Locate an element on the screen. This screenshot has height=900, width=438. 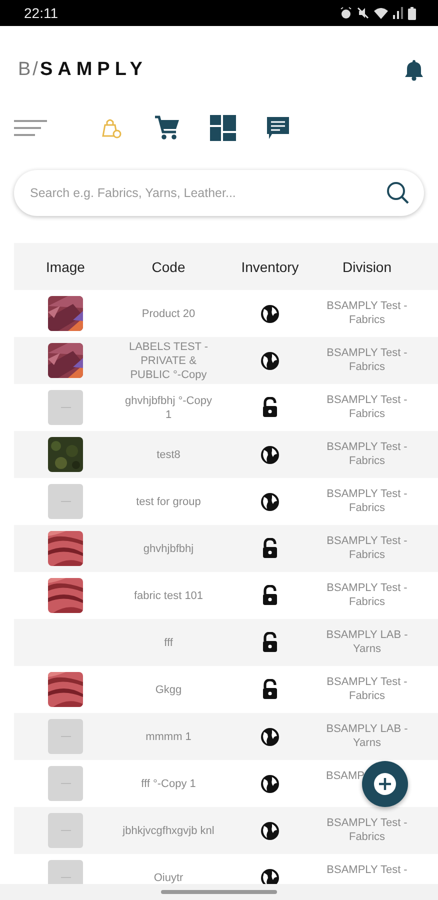
alarm-icon is located at coordinates (346, 13).